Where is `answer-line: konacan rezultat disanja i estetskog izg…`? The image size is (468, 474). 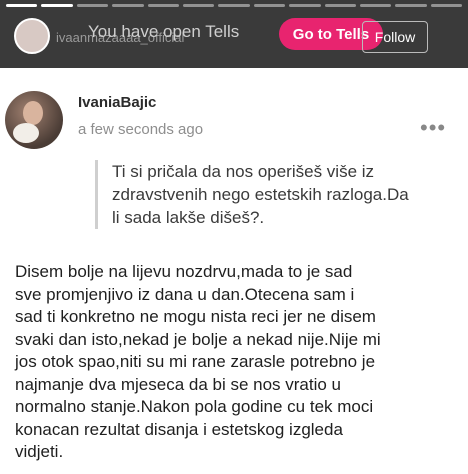 answer-line: konacan rezultat disanja i estetskog izg… is located at coordinates (179, 429).